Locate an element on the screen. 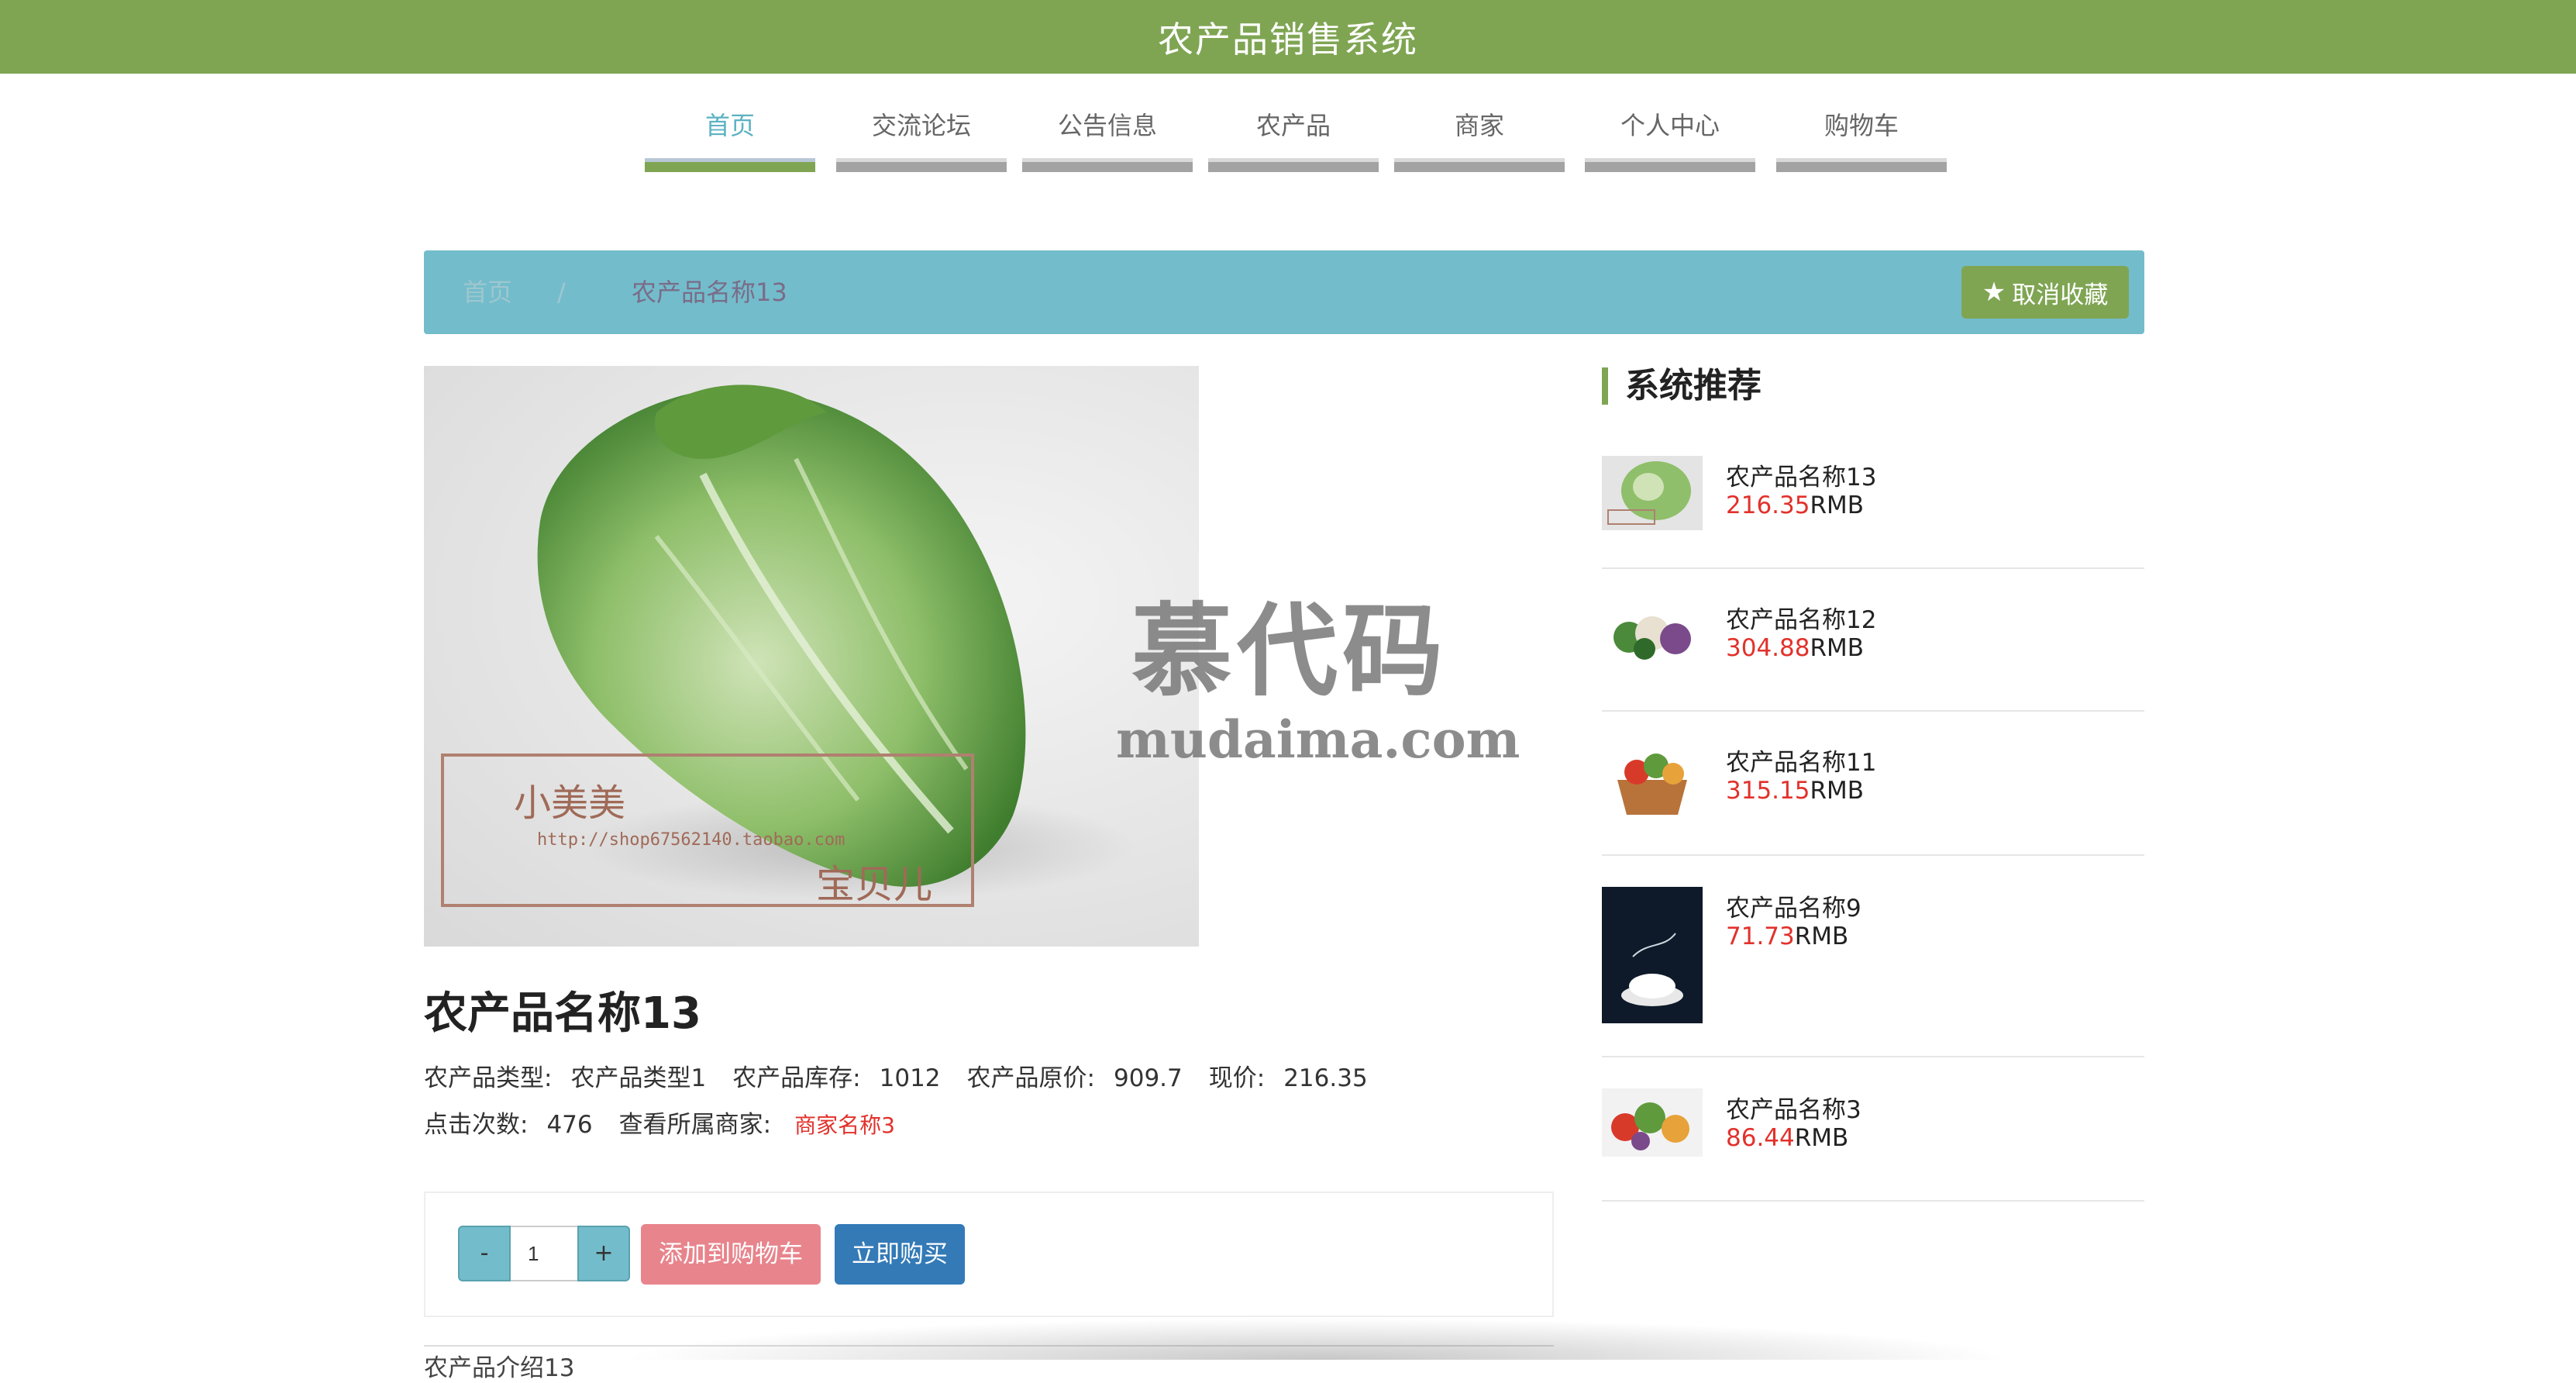 This screenshot has height=1383, width=2576. current-price-value: 216.35 is located at coordinates (1325, 1078).